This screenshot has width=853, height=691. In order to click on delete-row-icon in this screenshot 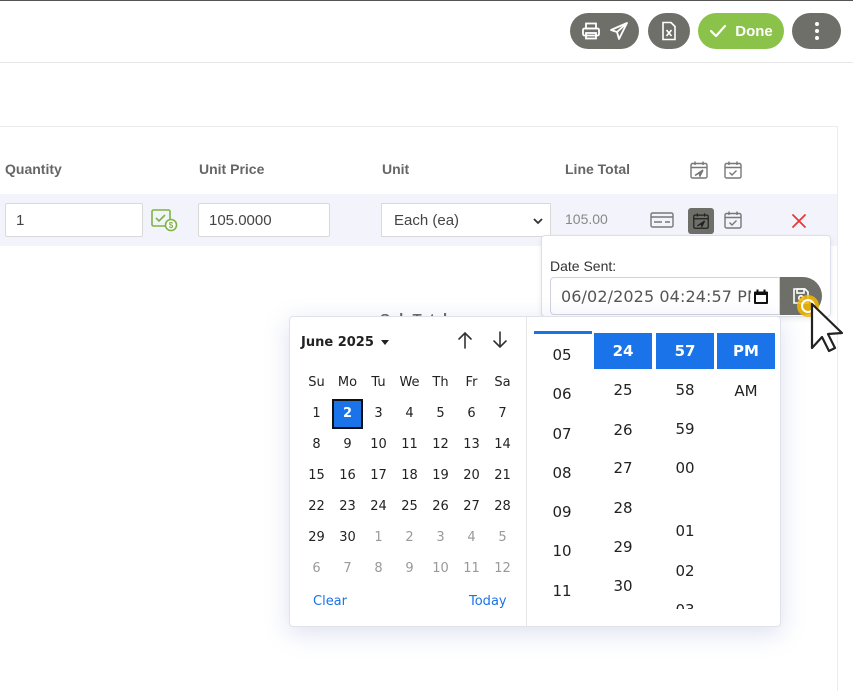, I will do `click(799, 221)`.